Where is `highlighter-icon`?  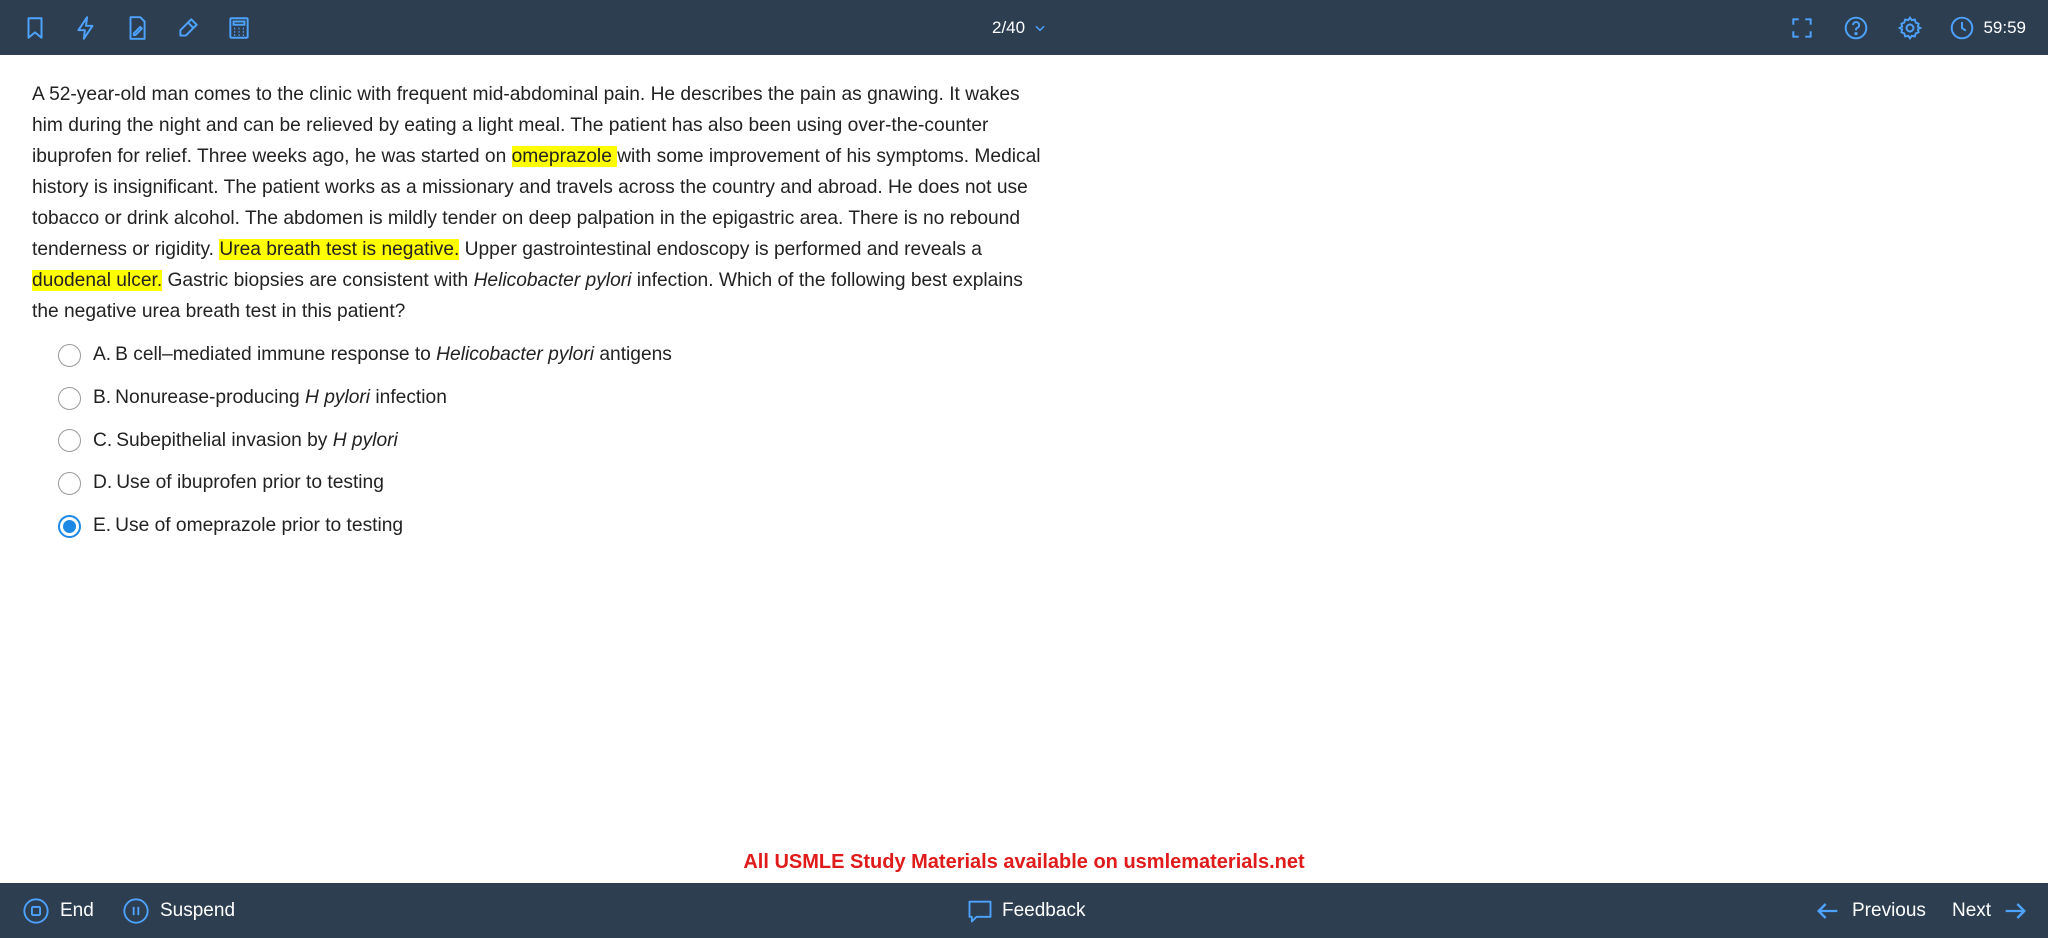
highlighter-icon is located at coordinates (188, 28).